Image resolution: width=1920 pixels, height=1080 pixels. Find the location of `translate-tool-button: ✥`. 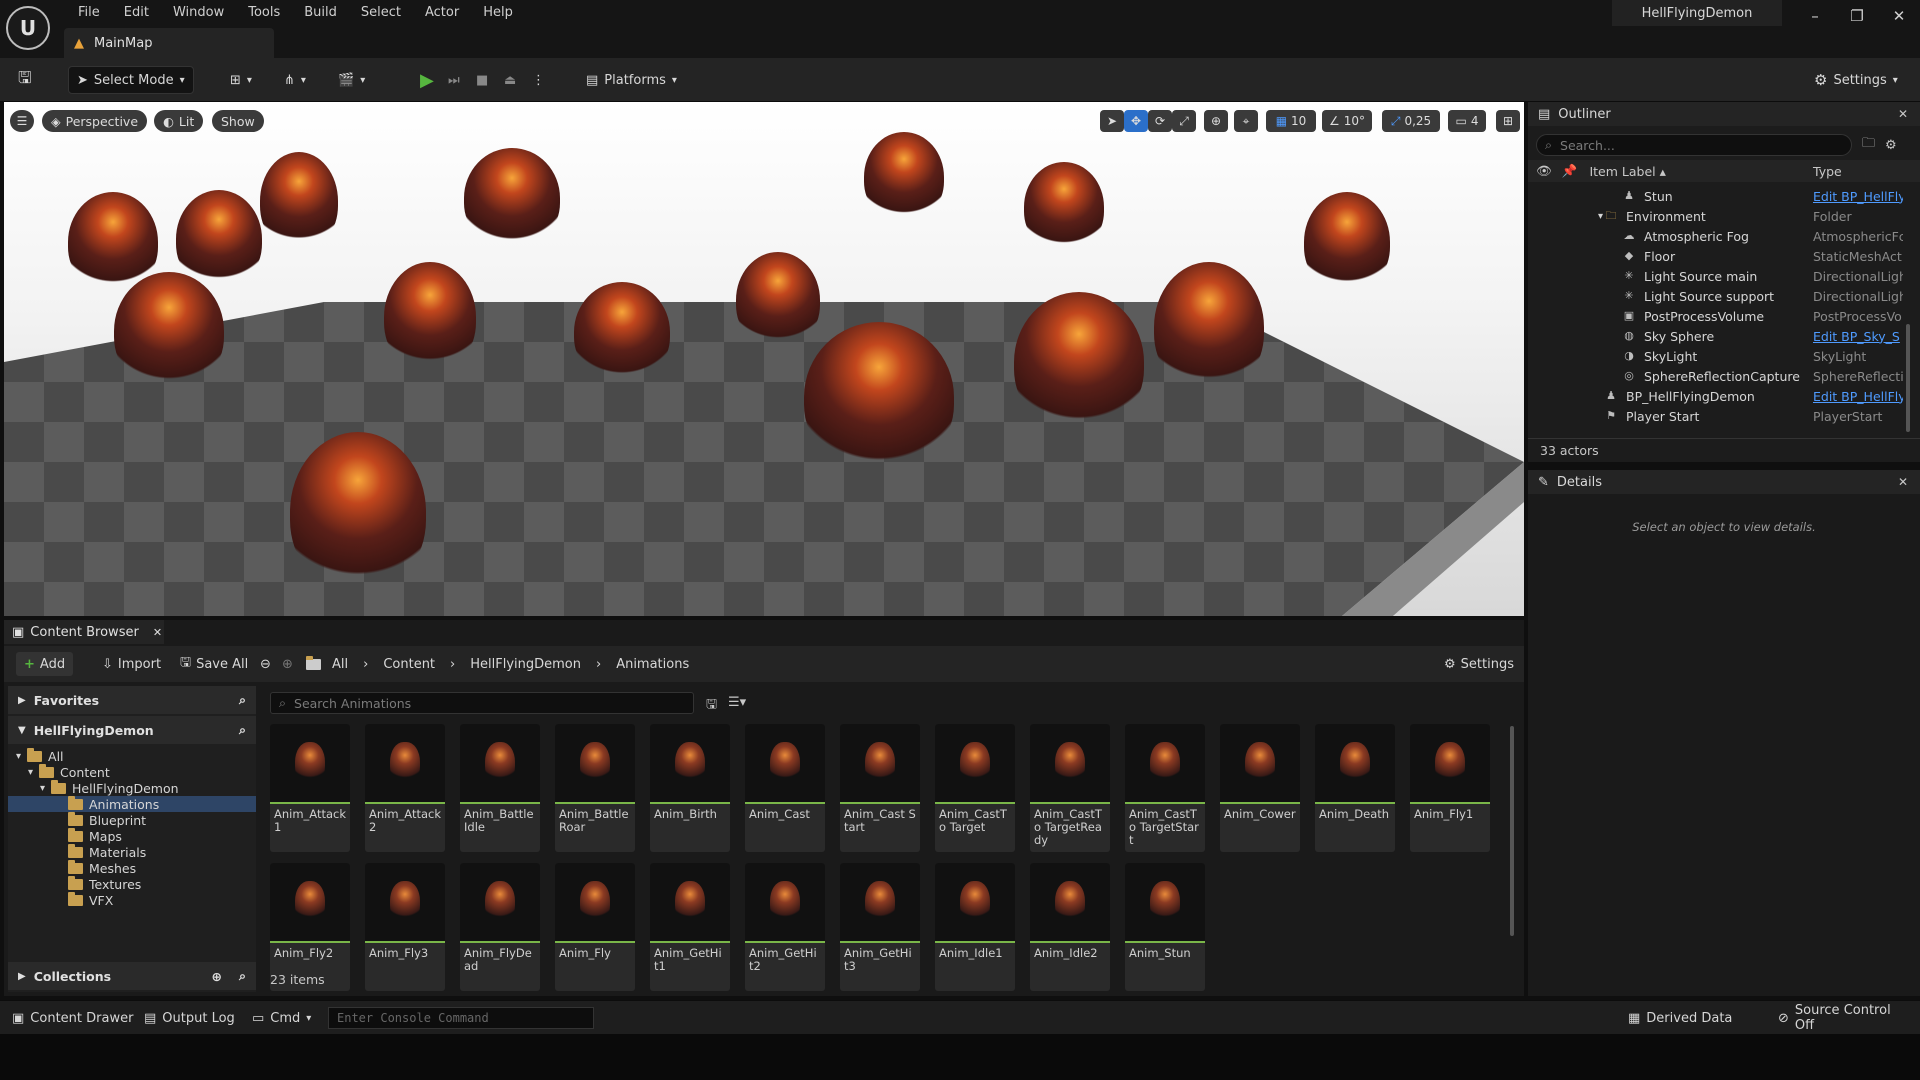

translate-tool-button: ✥ is located at coordinates (1136, 121).